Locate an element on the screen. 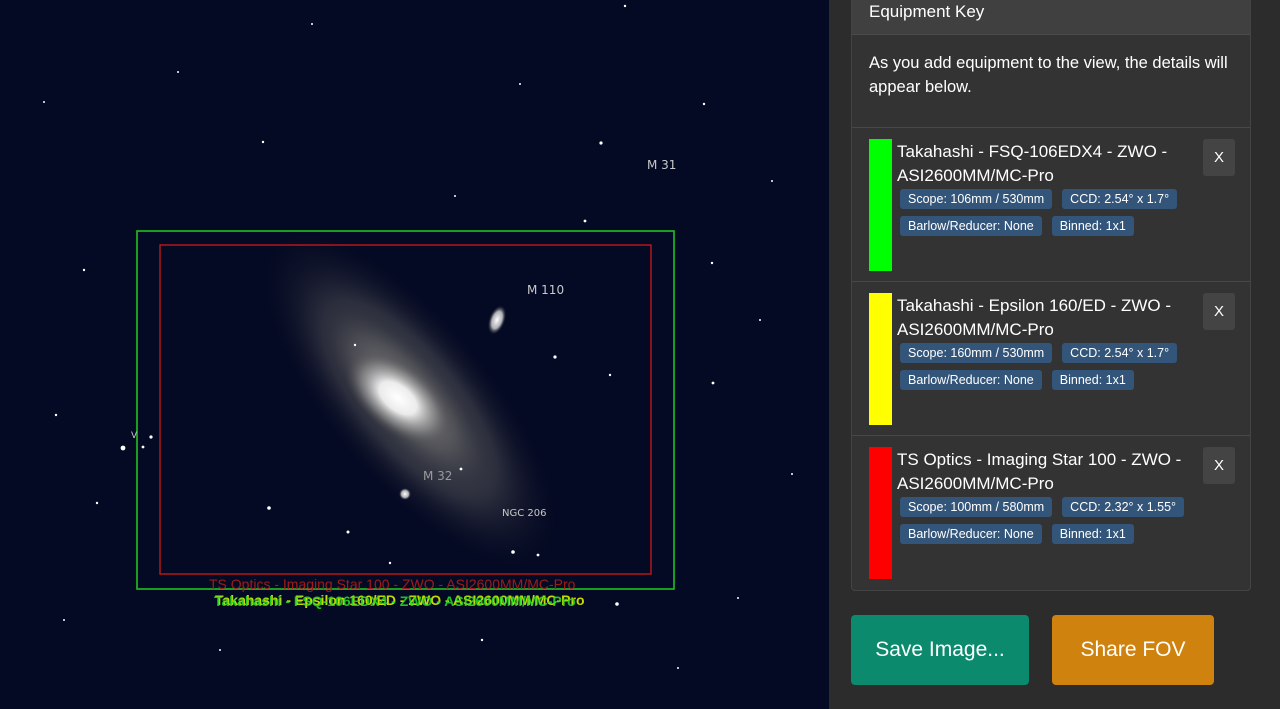 Image resolution: width=1280 pixels, height=709 pixels. label-ngc206: NGC 206 is located at coordinates (524, 513).